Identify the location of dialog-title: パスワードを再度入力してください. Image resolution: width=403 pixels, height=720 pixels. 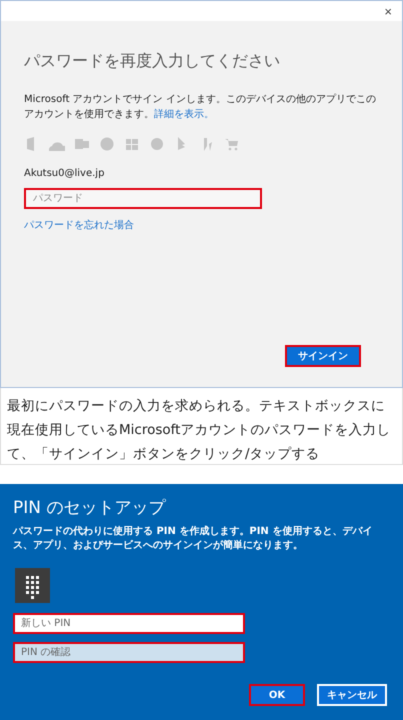
(152, 61).